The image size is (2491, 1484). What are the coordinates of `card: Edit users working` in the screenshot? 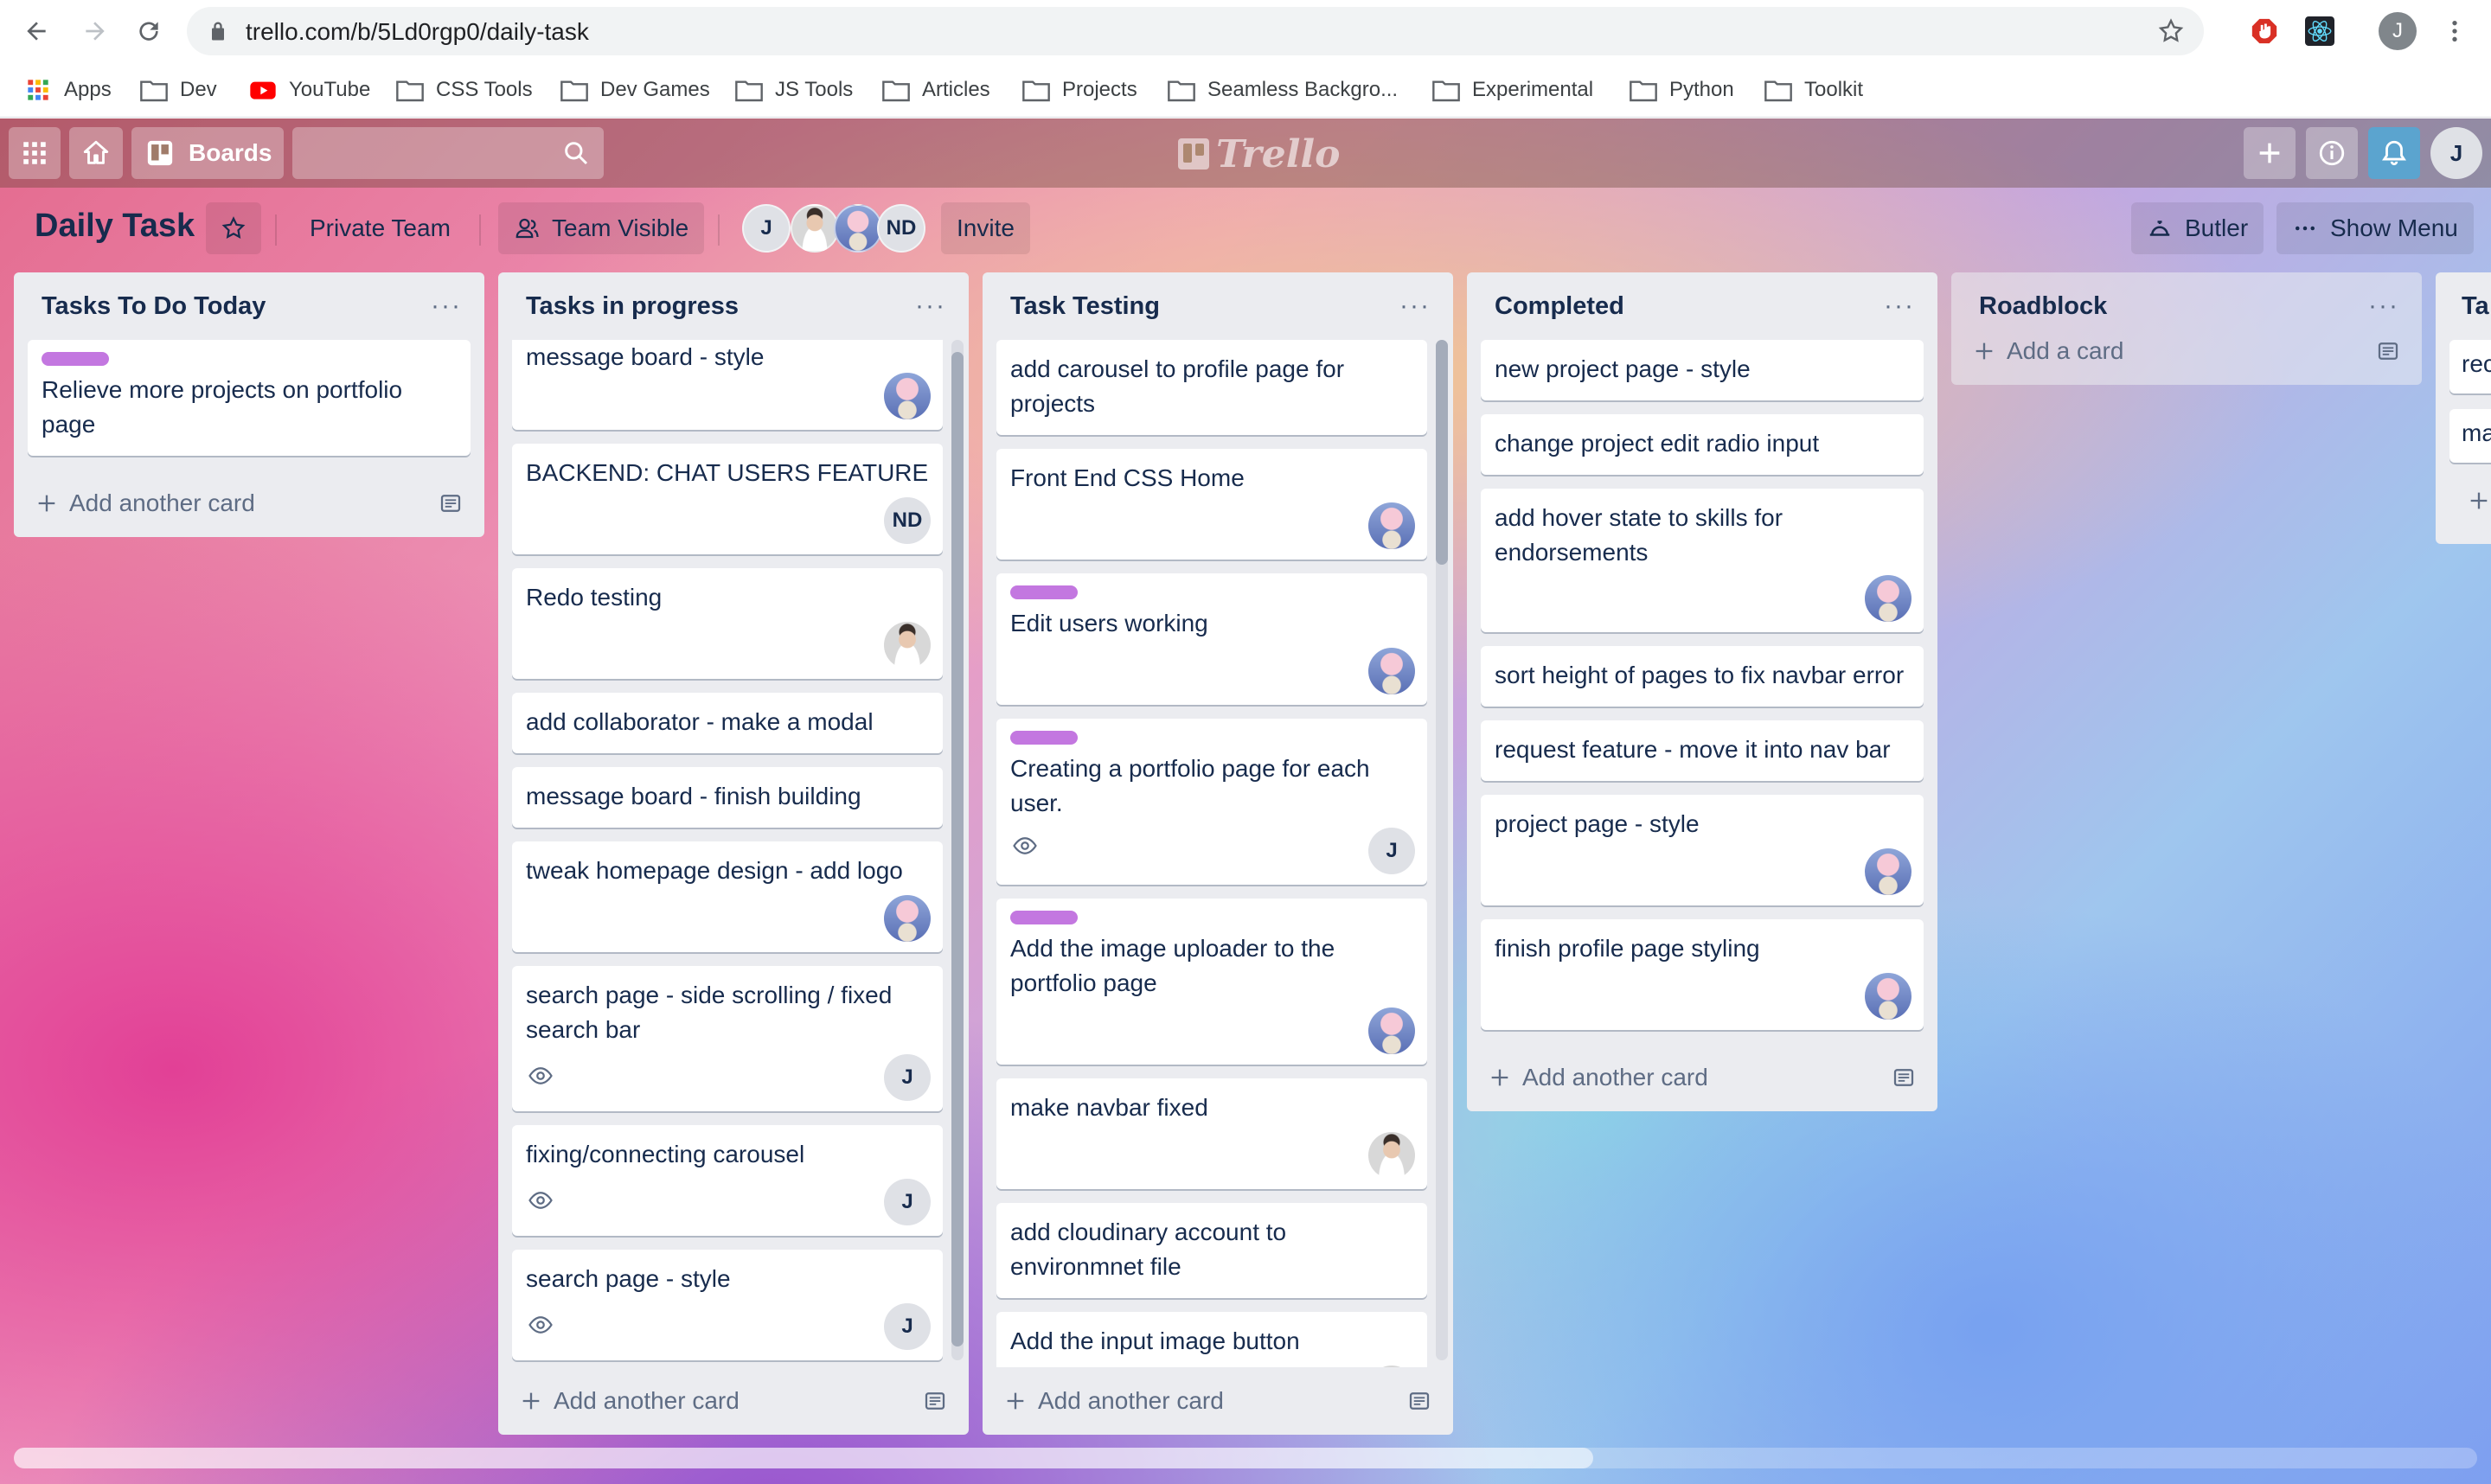 It's located at (1211, 639).